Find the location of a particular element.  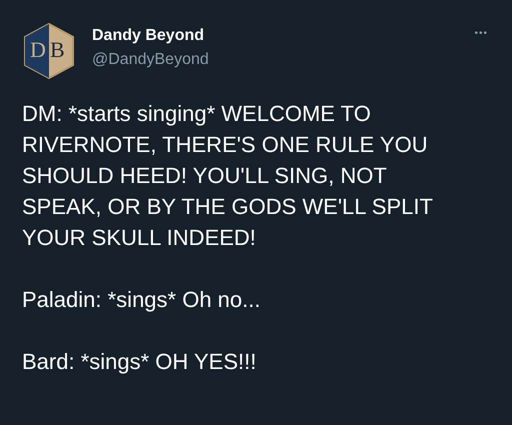

author-name: Dandy Beyond is located at coordinates (150, 36).